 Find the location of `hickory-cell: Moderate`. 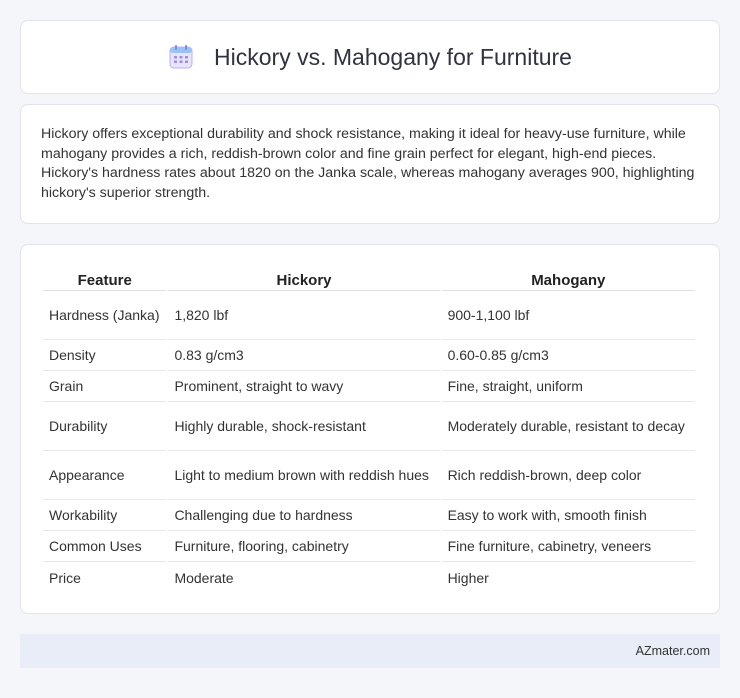

hickory-cell: Moderate is located at coordinates (204, 577).